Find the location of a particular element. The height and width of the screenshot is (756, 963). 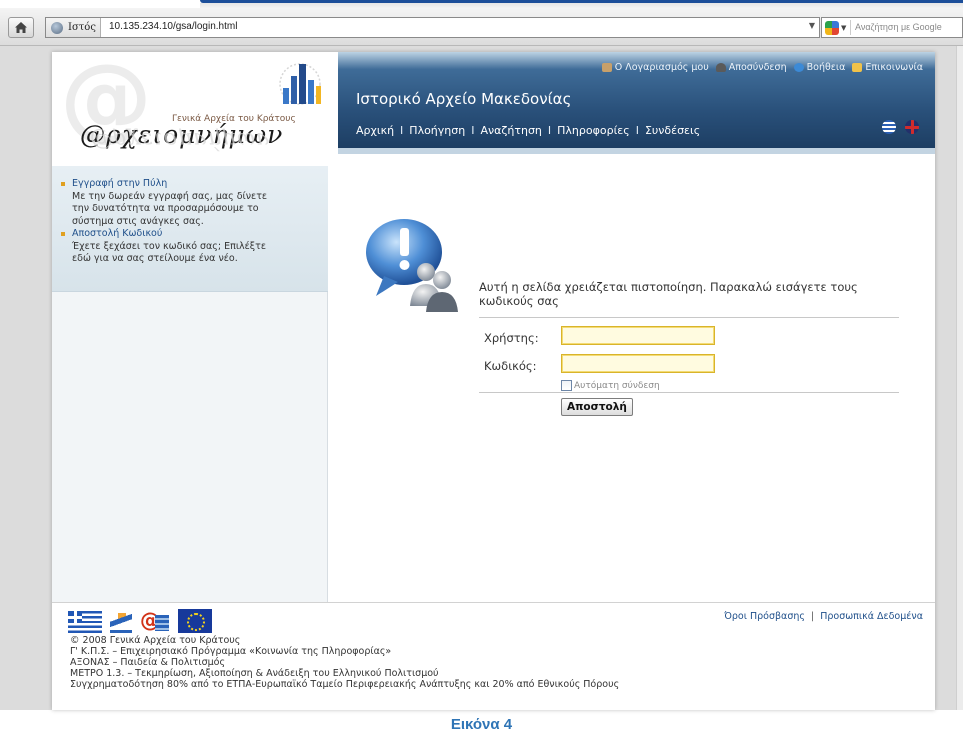

help-link: Βοήθεια is located at coordinates (819, 67).